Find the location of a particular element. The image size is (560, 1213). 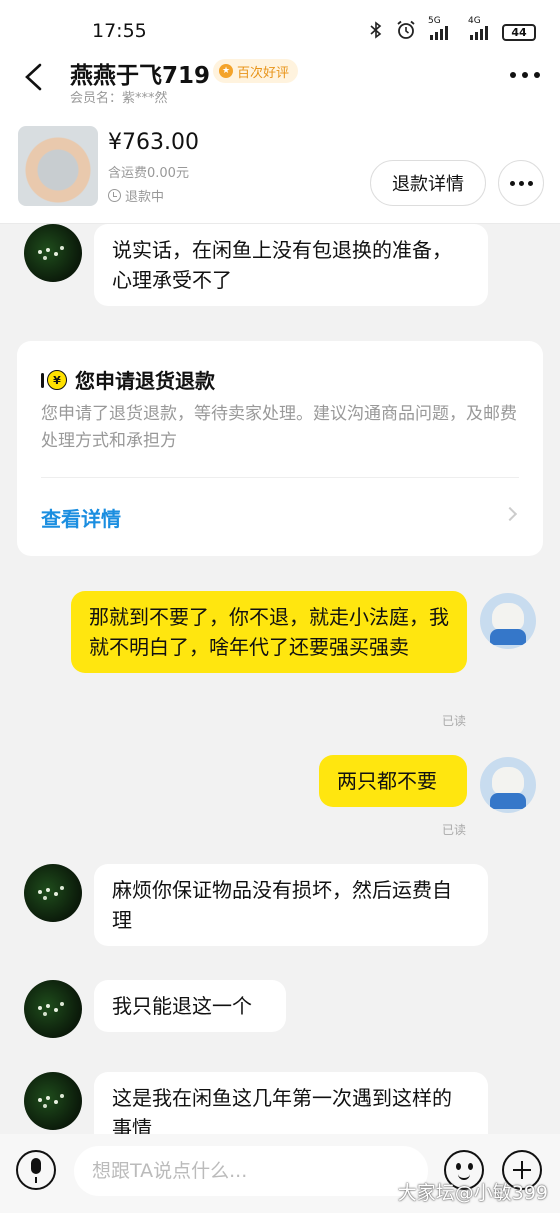

signal-4g-label: 4G is located at coordinates (474, 21).